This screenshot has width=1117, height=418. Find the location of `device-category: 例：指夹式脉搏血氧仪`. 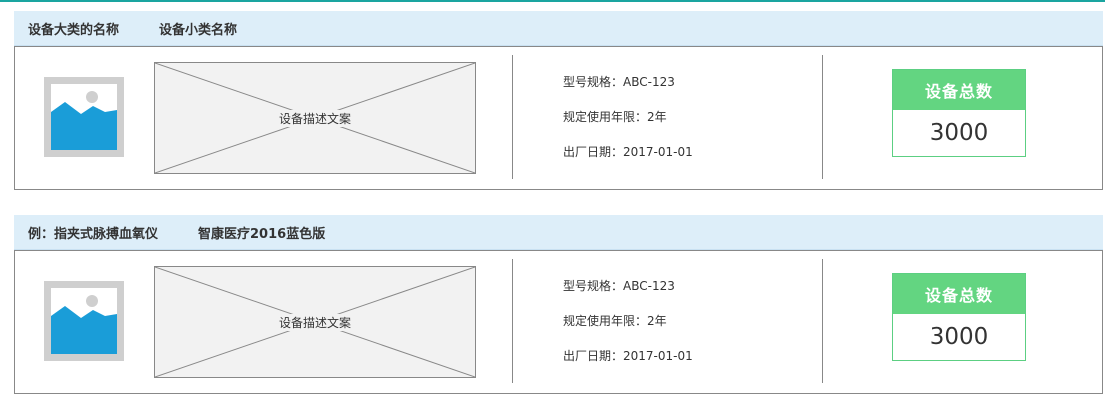

device-category: 例：指夹式脉搏血氧仪 is located at coordinates (93, 234).